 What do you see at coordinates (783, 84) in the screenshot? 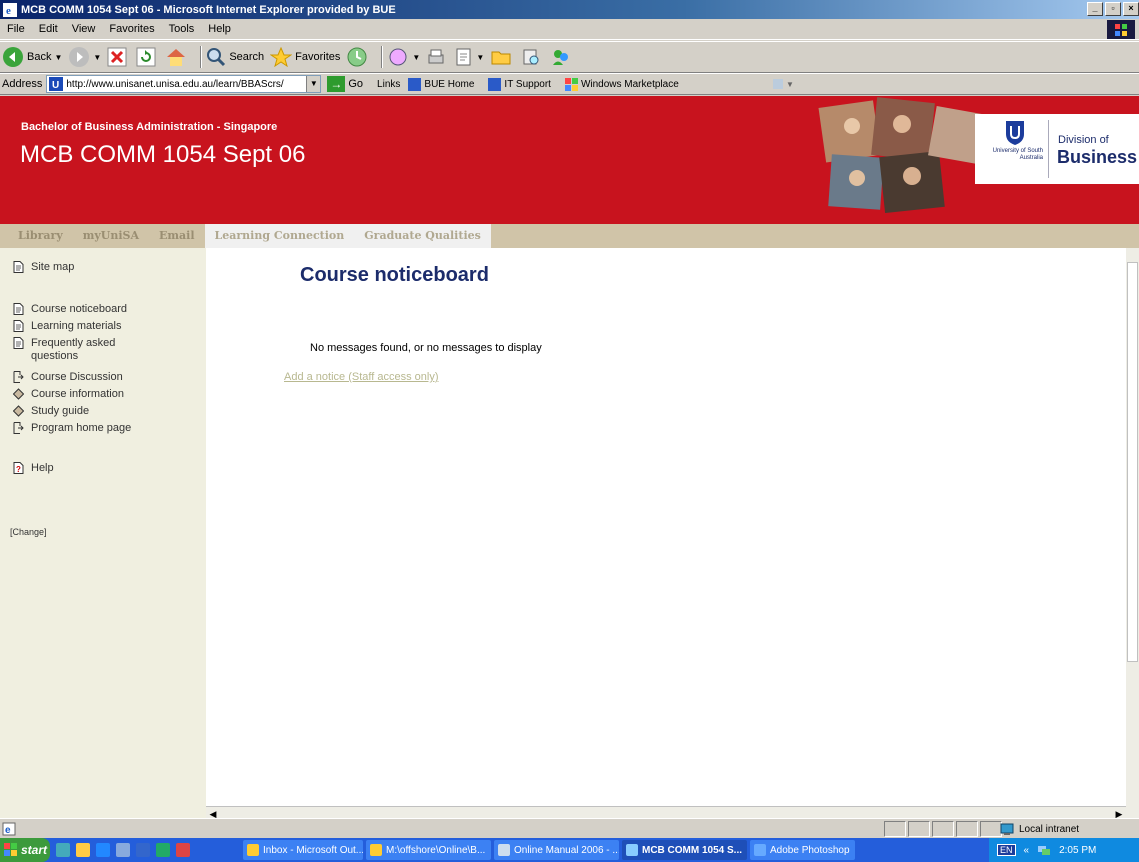
I see `links-extra-icon: ▼` at bounding box center [783, 84].